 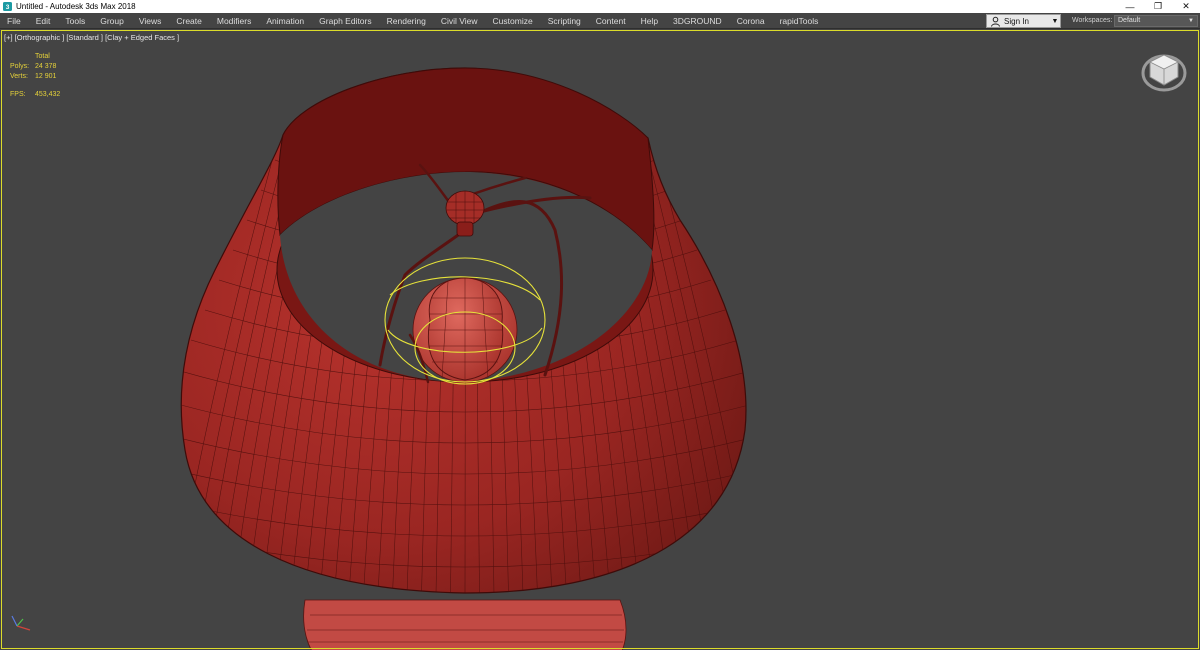 I want to click on window-titlebar: 3 Untitled - Autodesk 3ds Max 2018 — ❐ ✕, so click(x=600, y=6).